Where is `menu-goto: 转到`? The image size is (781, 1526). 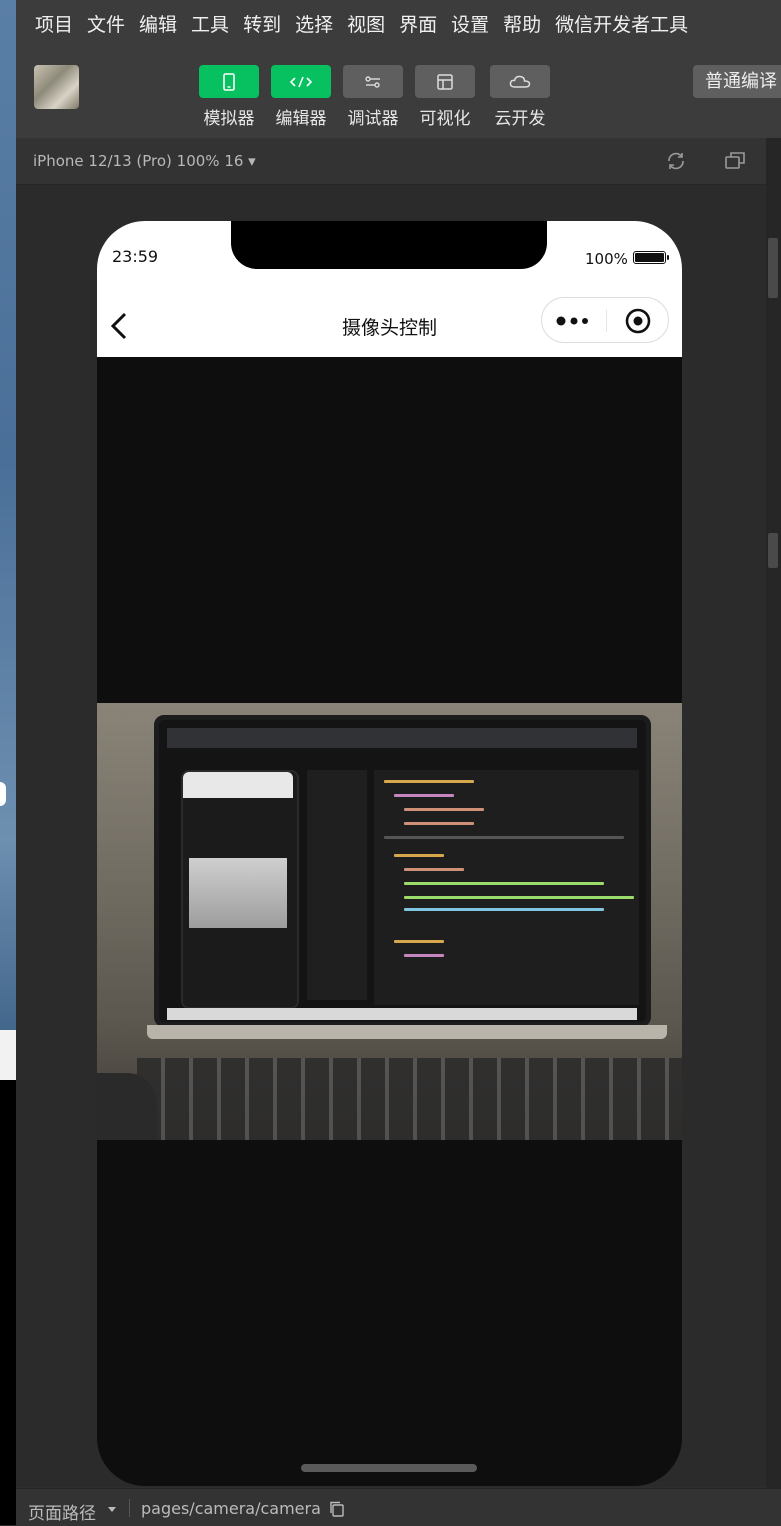 menu-goto: 转到 is located at coordinates (262, 23).